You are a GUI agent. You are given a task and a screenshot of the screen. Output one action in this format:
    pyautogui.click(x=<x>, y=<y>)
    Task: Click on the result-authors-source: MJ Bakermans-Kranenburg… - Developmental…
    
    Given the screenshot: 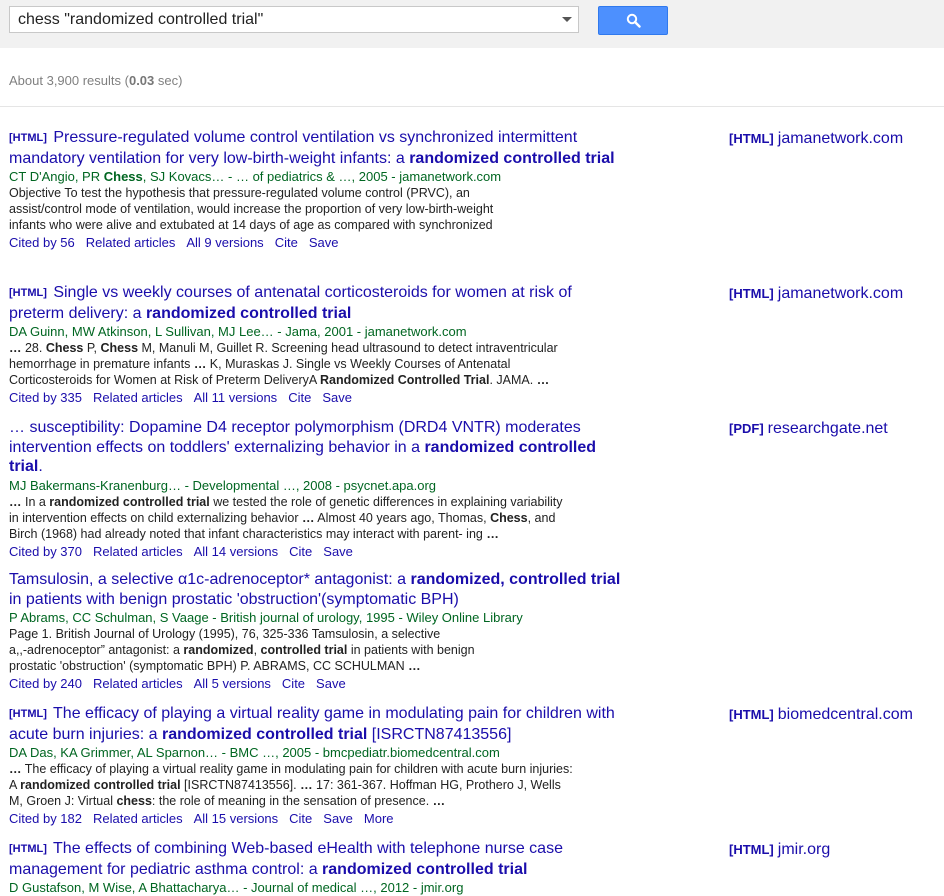 What is the action you would take?
    pyautogui.click(x=223, y=485)
    